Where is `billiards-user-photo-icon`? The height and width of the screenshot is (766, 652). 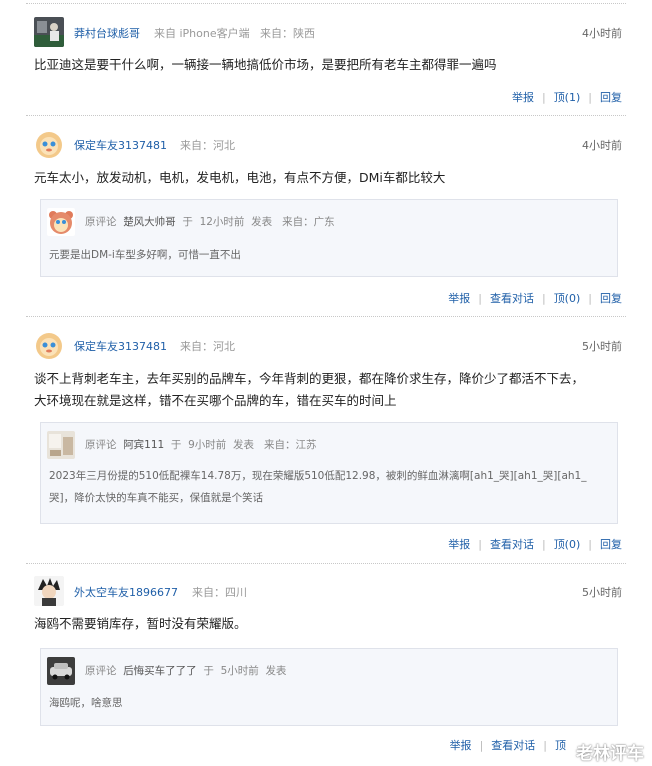 billiards-user-photo-icon is located at coordinates (49, 32).